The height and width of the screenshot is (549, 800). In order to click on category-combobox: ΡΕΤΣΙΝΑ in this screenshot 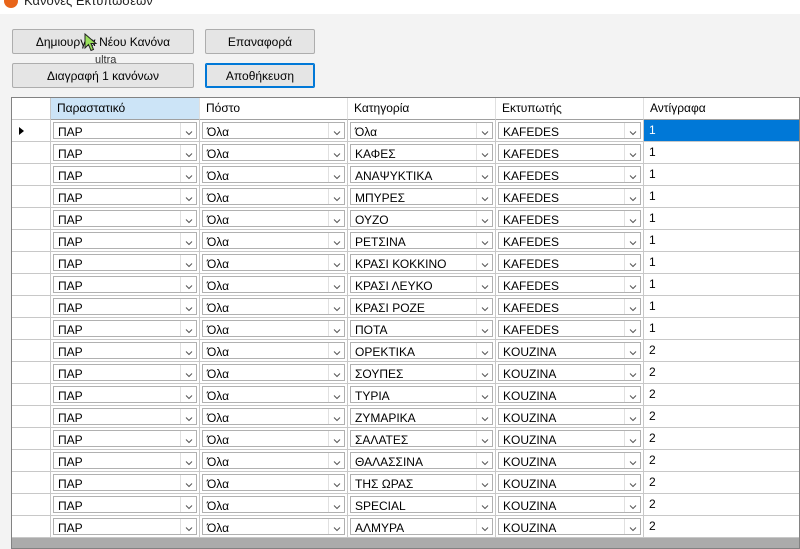, I will do `click(422, 241)`.